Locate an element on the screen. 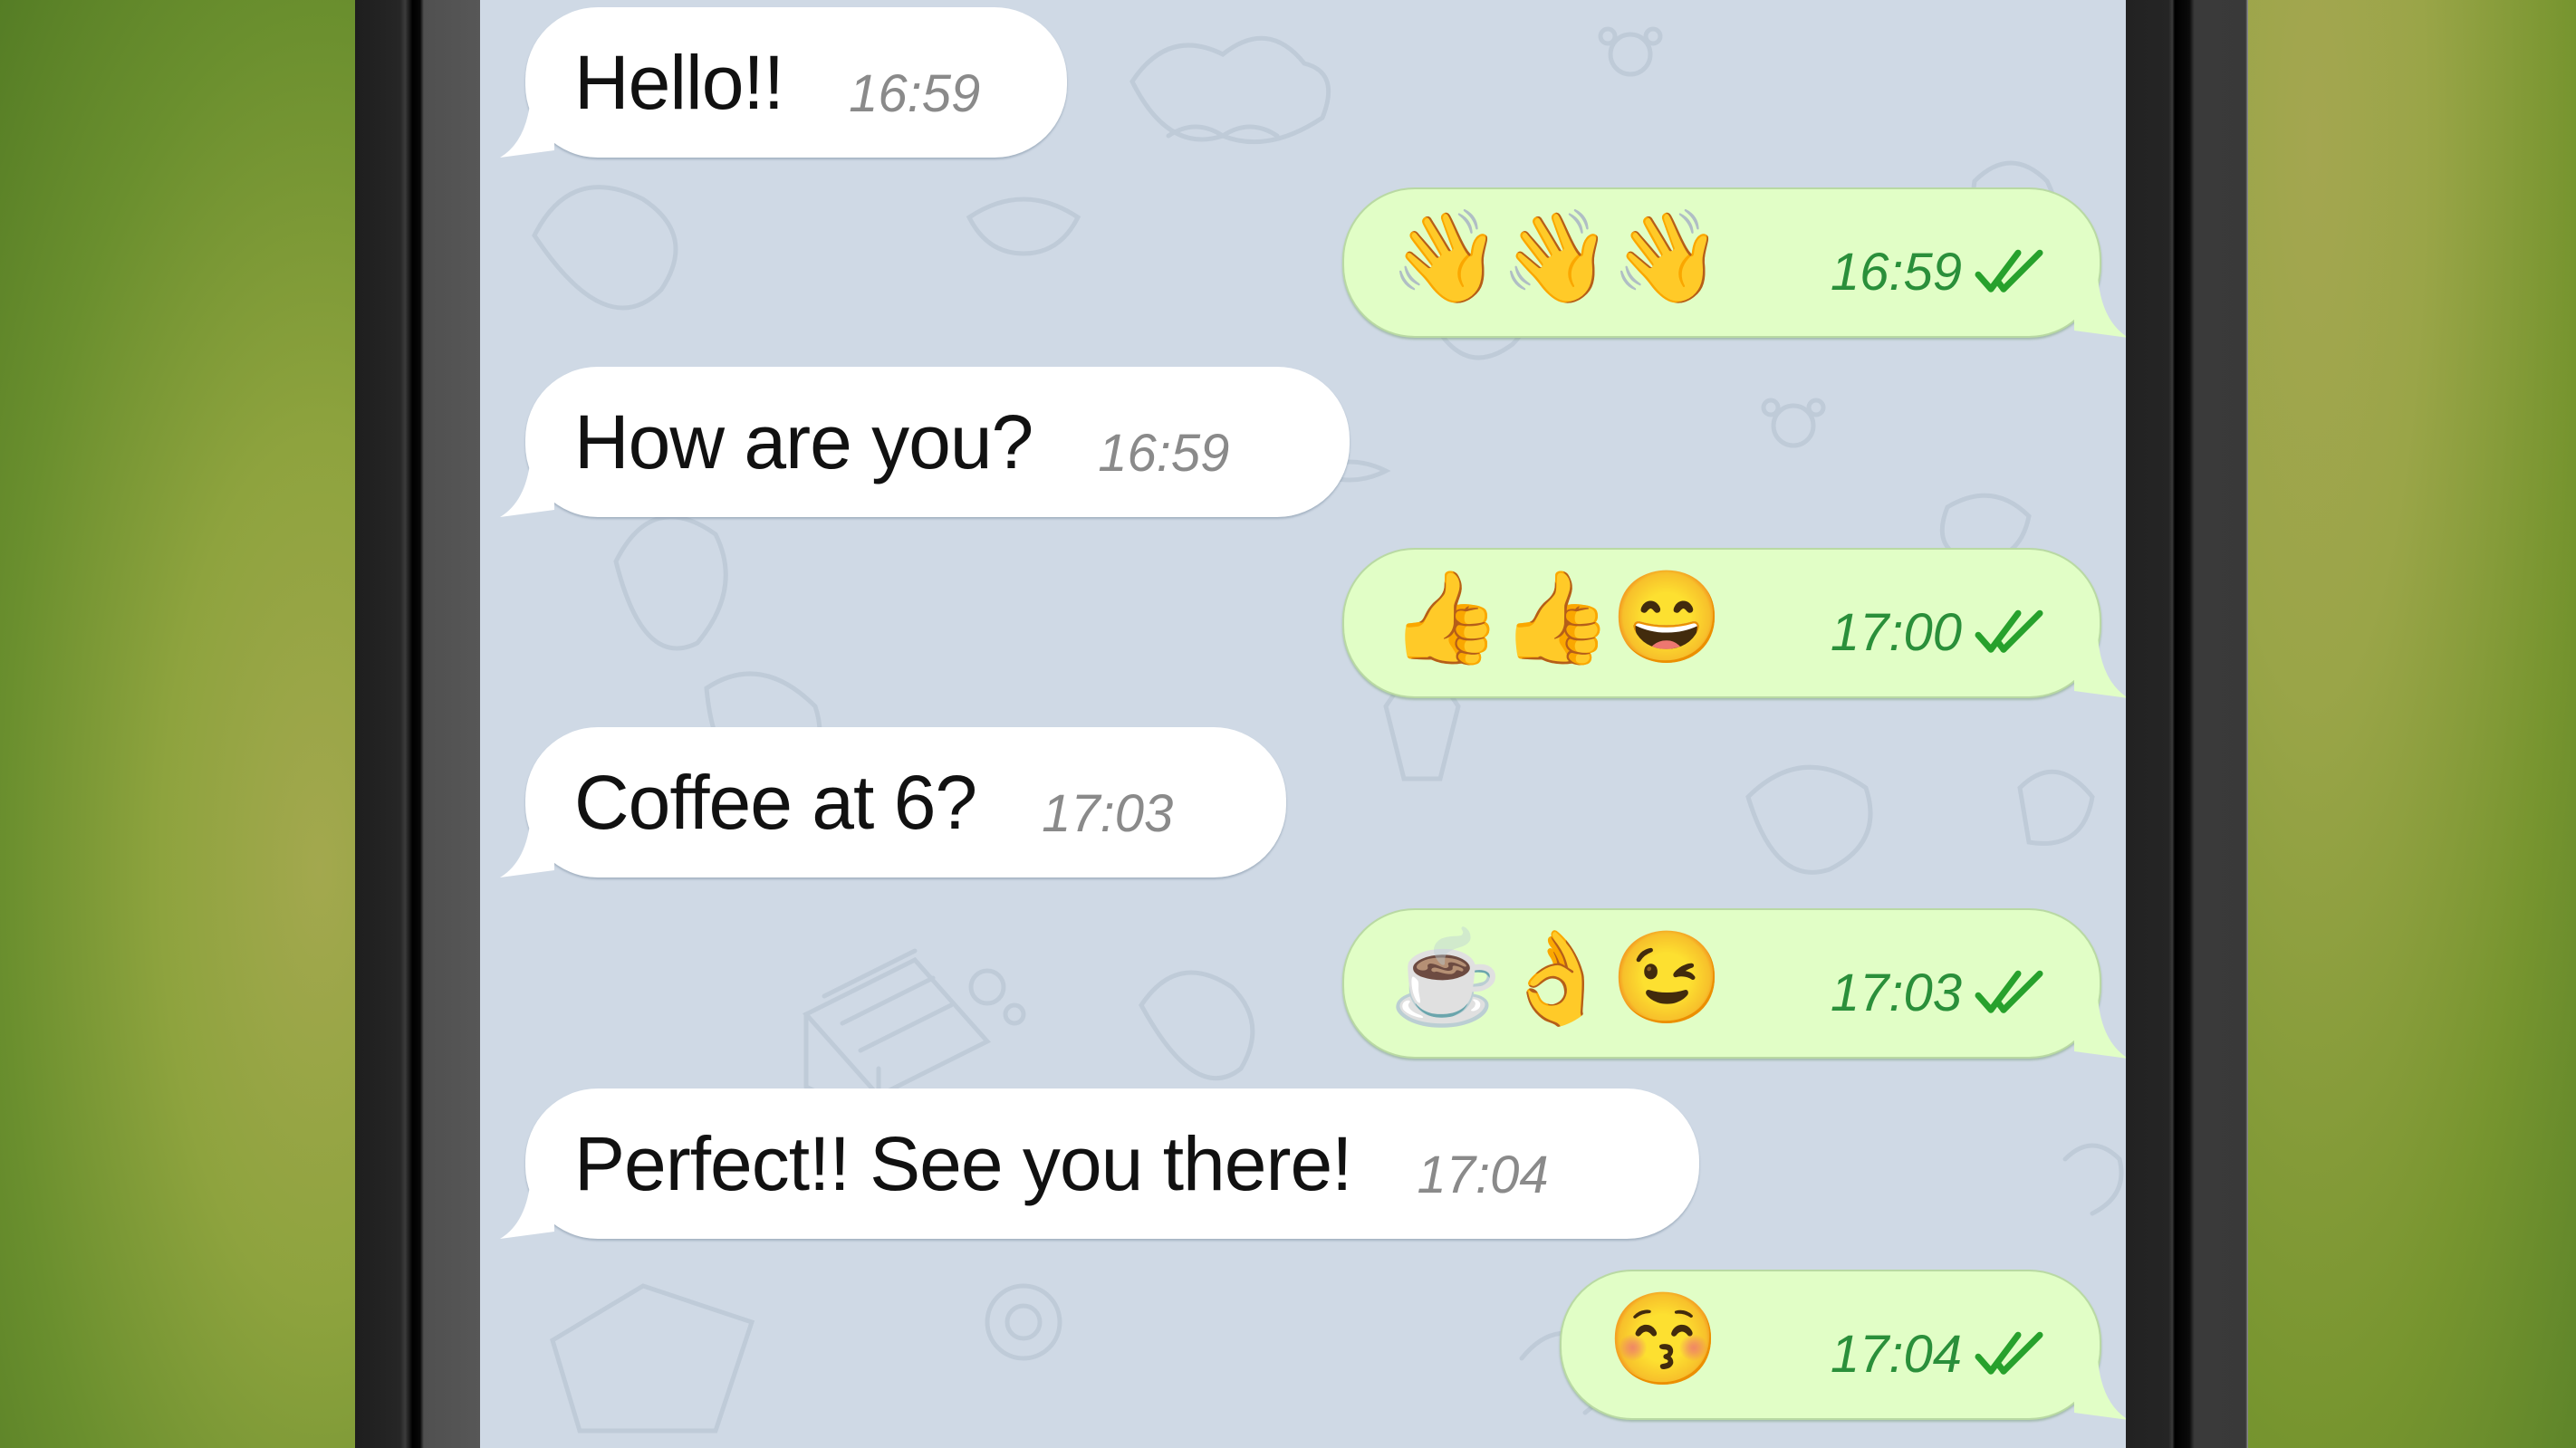 This screenshot has width=2576, height=1448. ok-hand-icon: 👌 is located at coordinates (1556, 978).